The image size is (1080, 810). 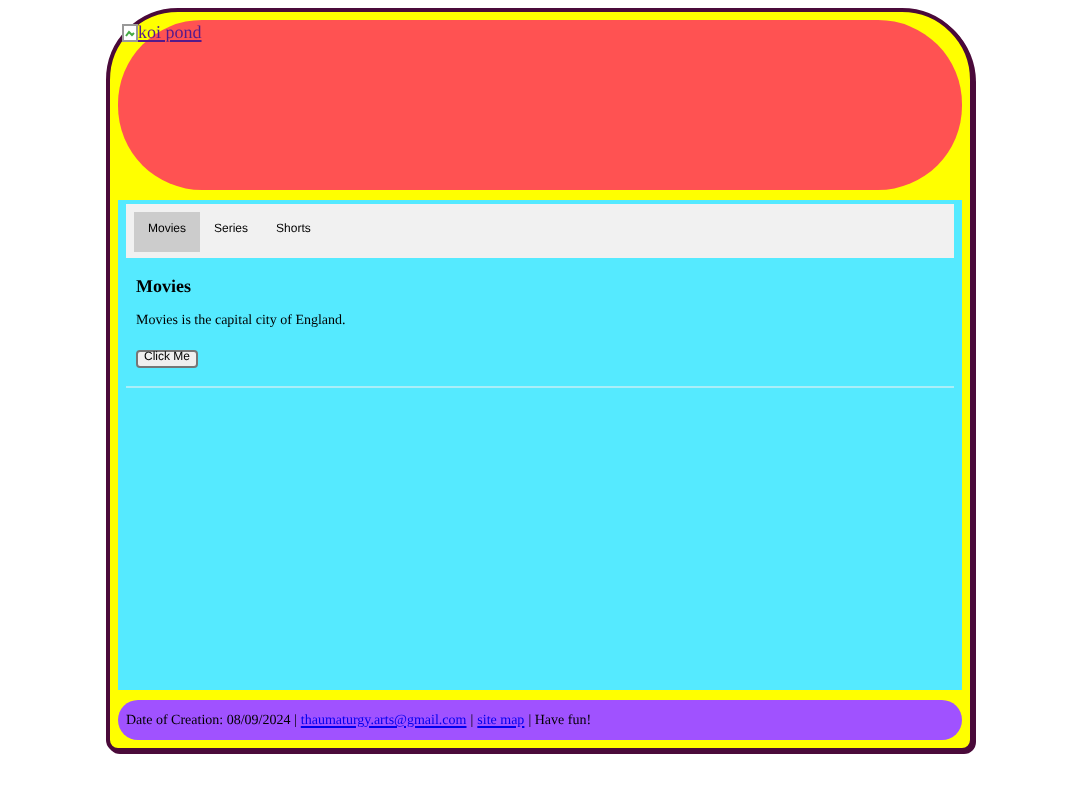 What do you see at coordinates (164, 287) in the screenshot?
I see `content-heading: Movies` at bounding box center [164, 287].